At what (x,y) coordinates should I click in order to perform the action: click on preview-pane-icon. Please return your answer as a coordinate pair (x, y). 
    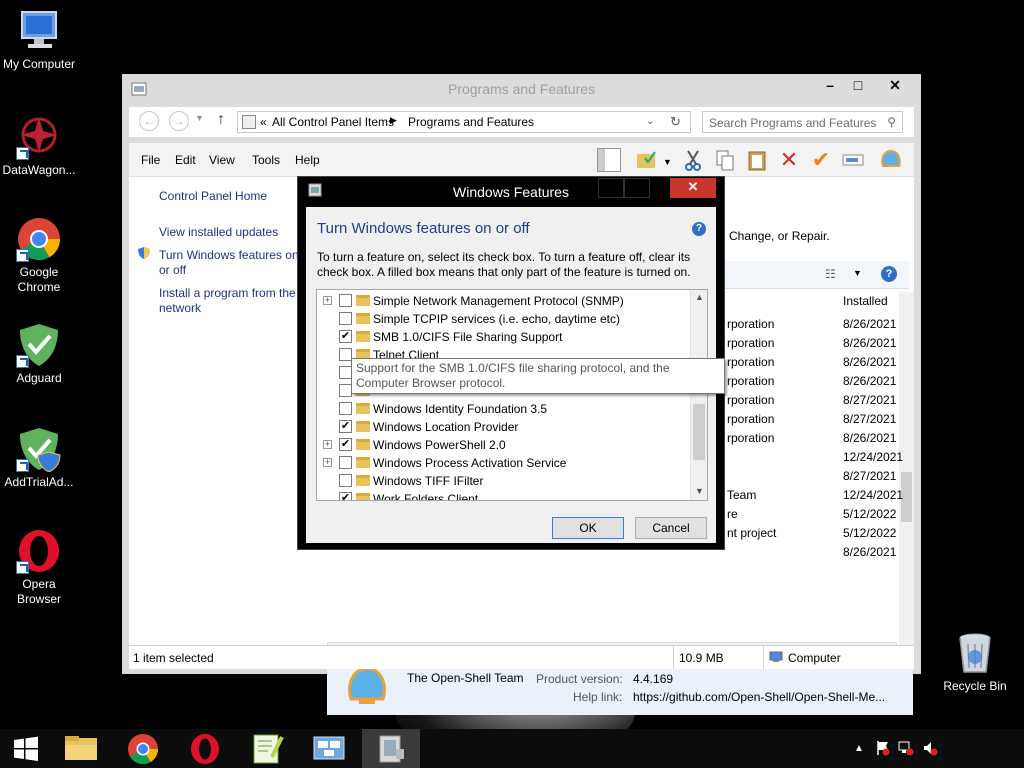
    Looking at the image, I should click on (609, 160).